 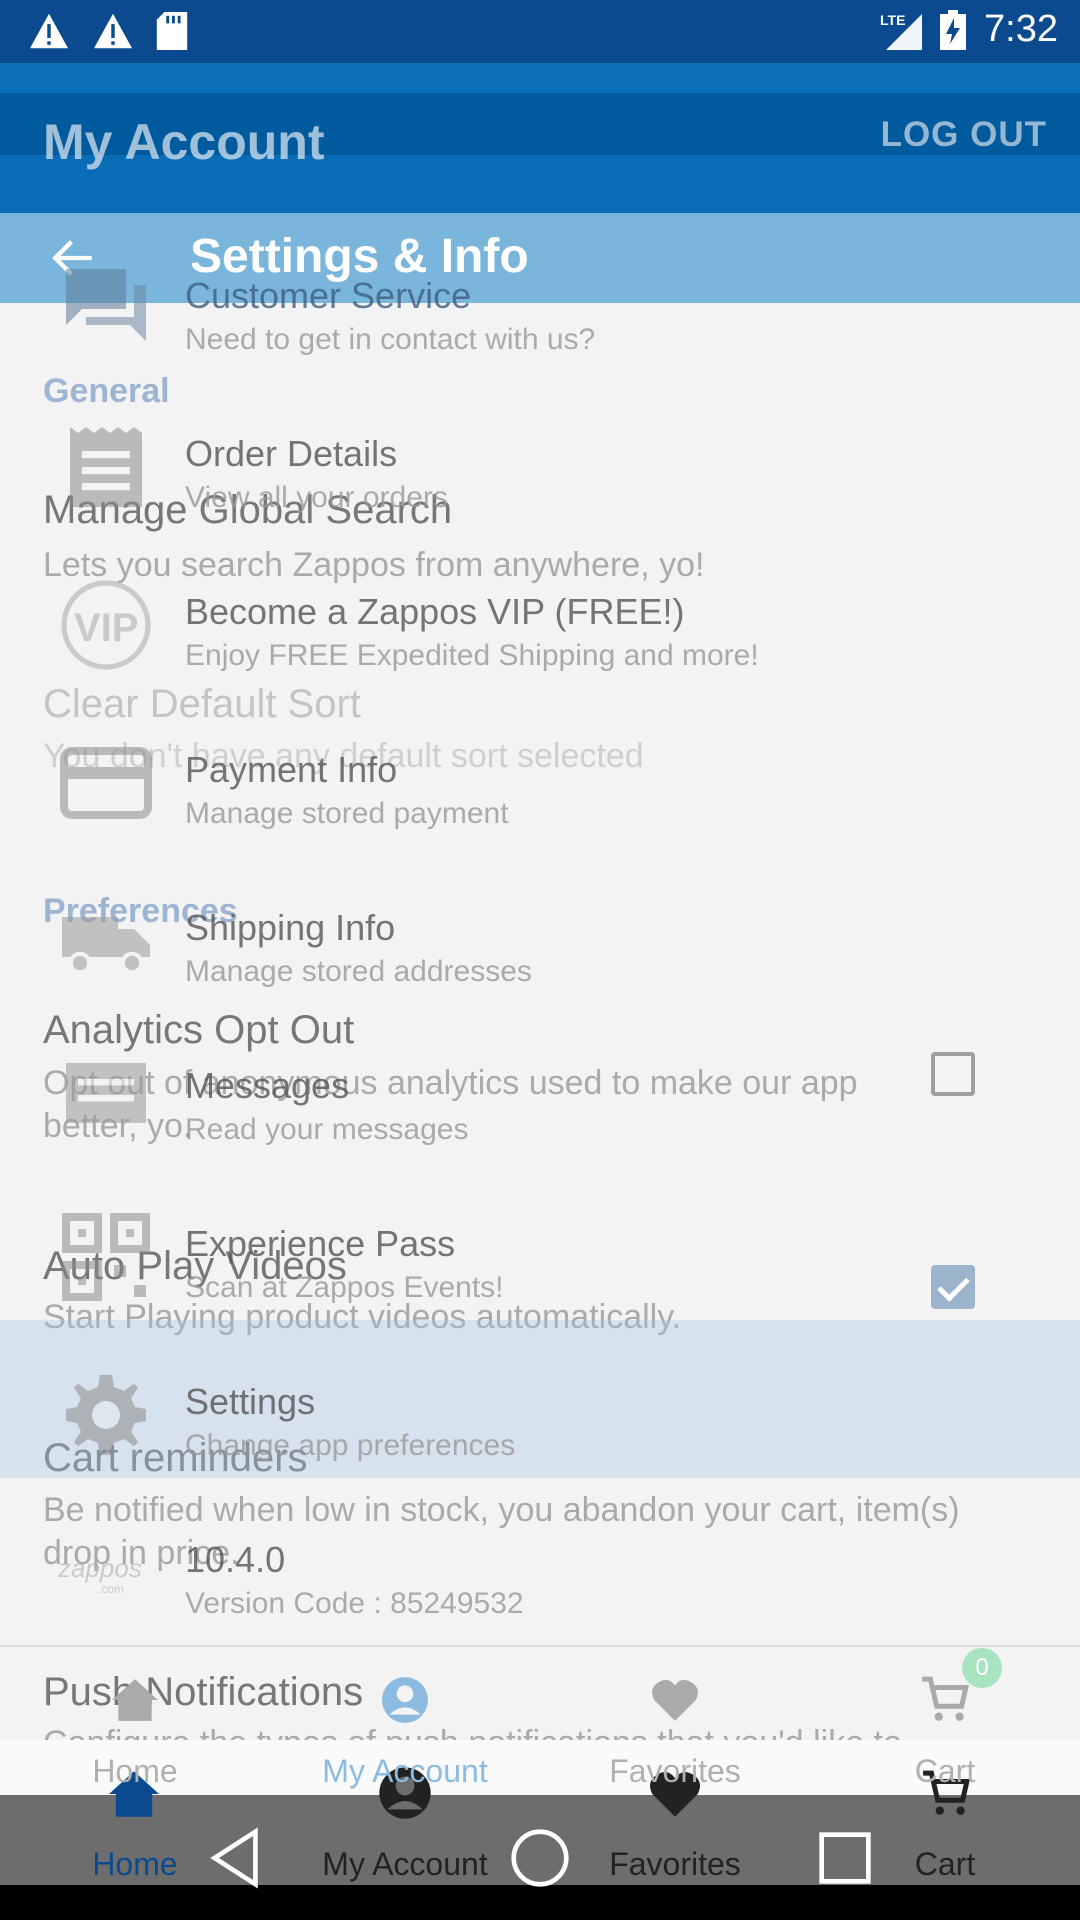 What do you see at coordinates (540, 966) in the screenshot?
I see `row-shipping-info: Shipping Info Manage stored addresses` at bounding box center [540, 966].